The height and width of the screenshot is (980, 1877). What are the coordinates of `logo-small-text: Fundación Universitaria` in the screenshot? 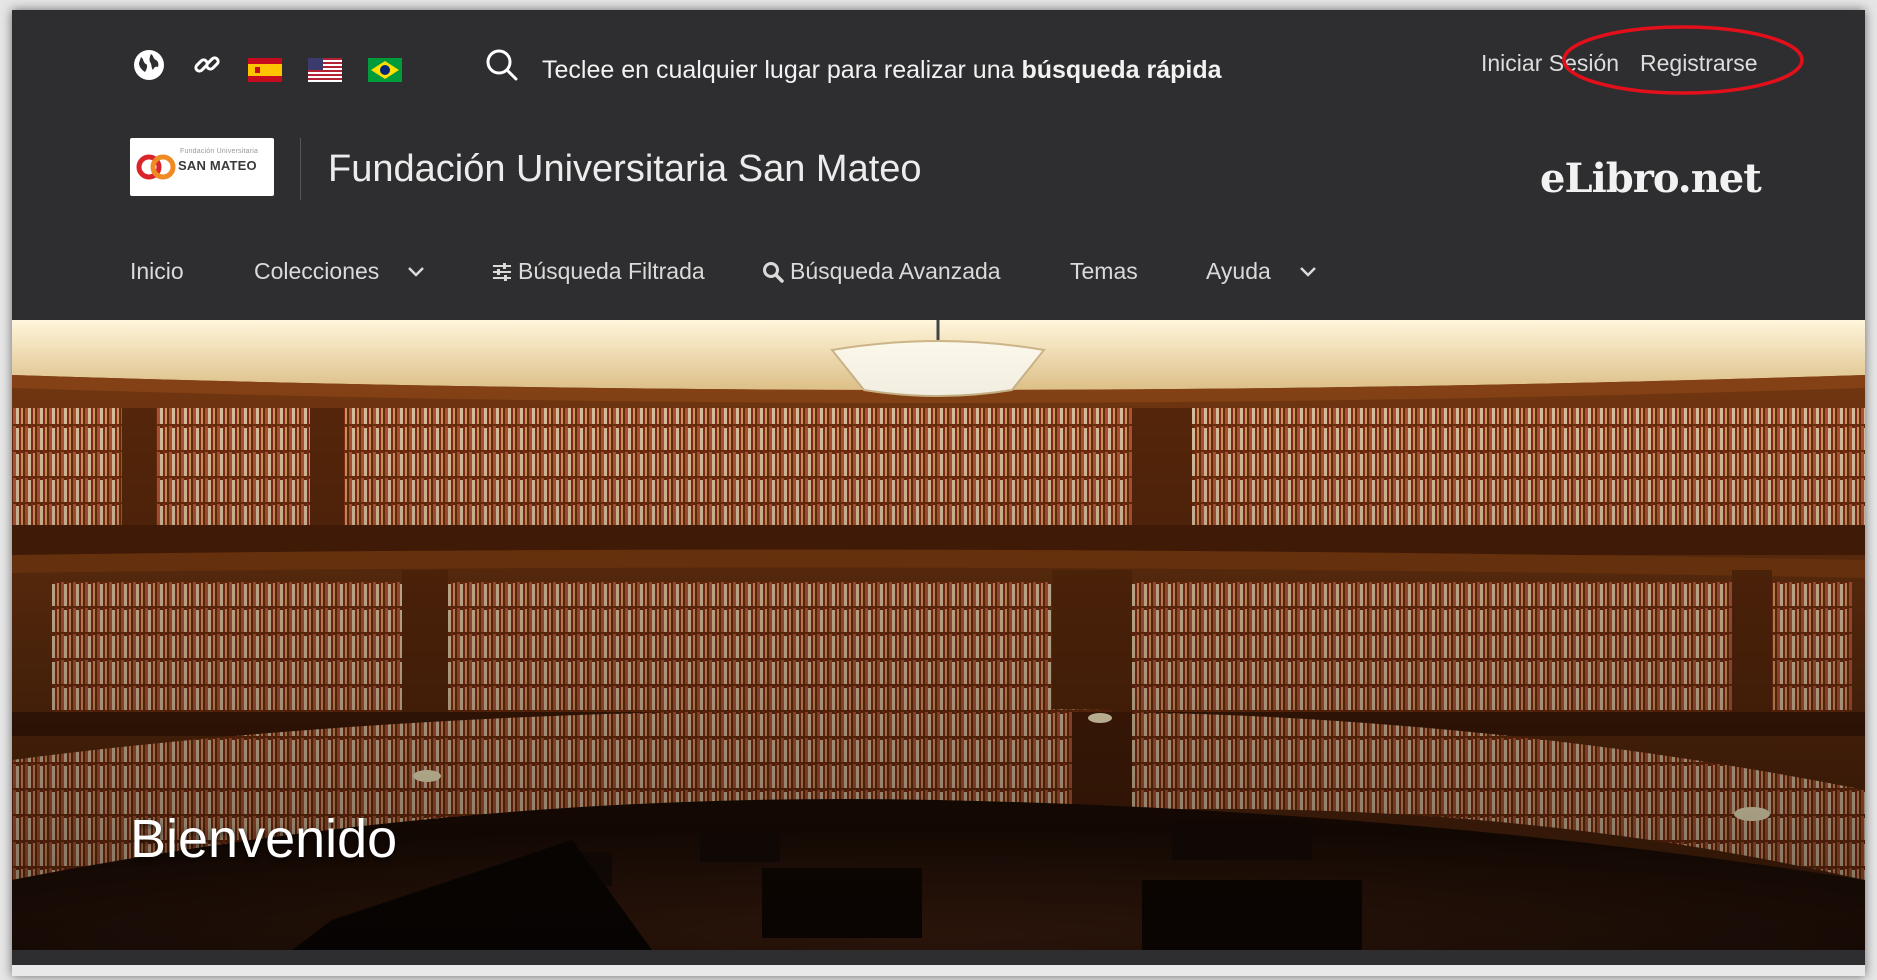 It's located at (219, 151).